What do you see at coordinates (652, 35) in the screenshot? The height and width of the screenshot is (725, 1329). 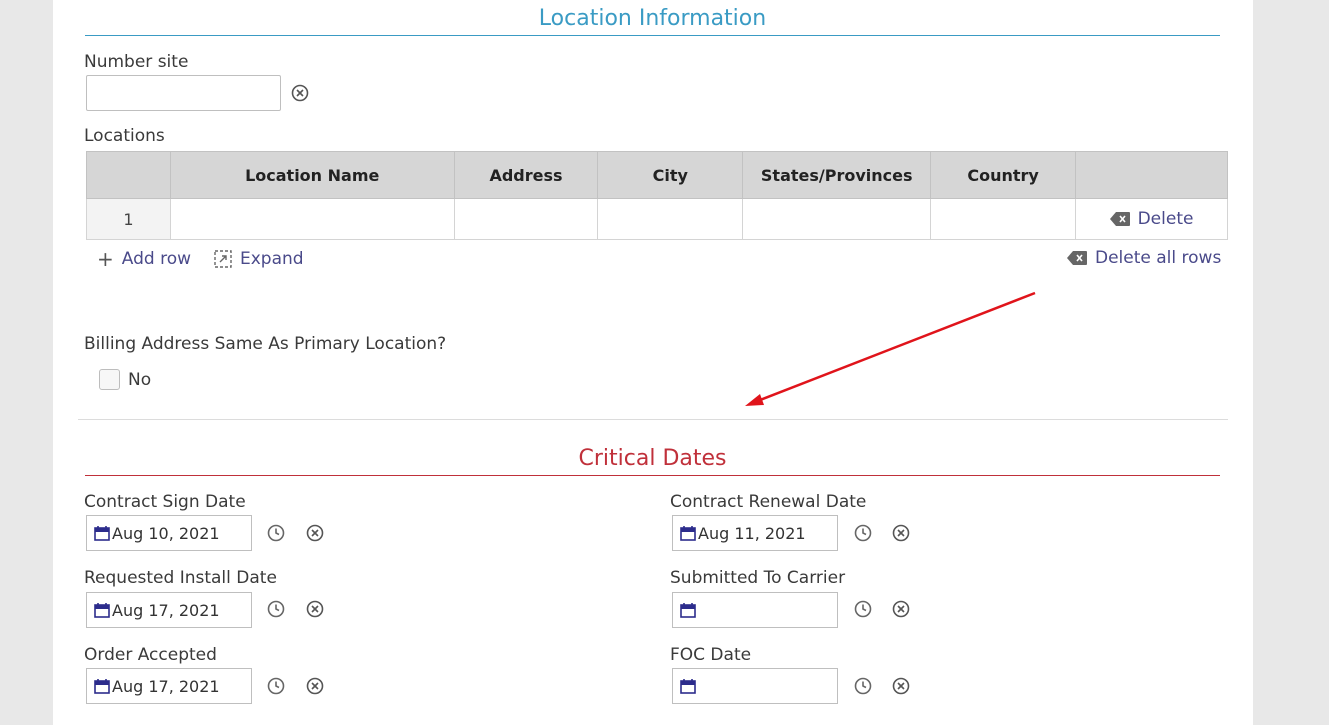 I see `location-section-rule` at bounding box center [652, 35].